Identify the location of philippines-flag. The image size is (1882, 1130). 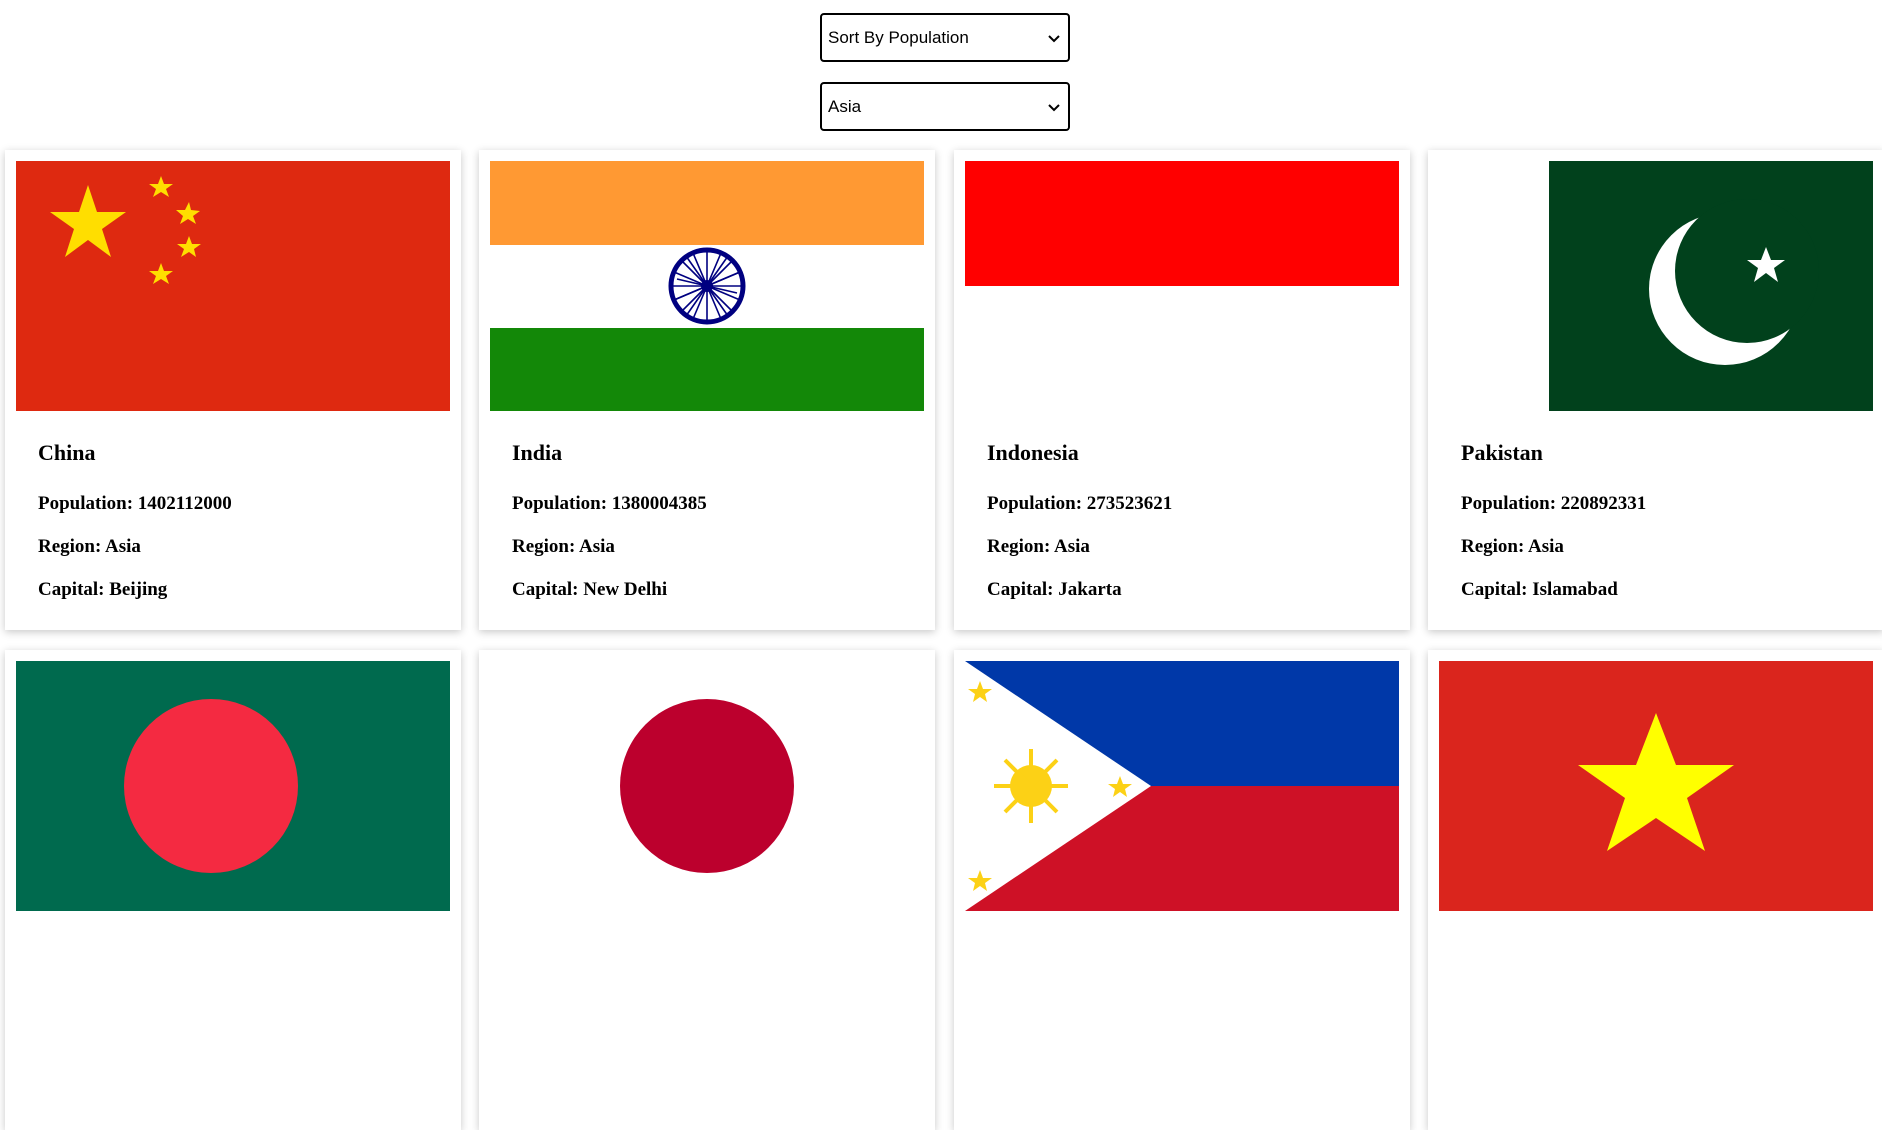
(1182, 786).